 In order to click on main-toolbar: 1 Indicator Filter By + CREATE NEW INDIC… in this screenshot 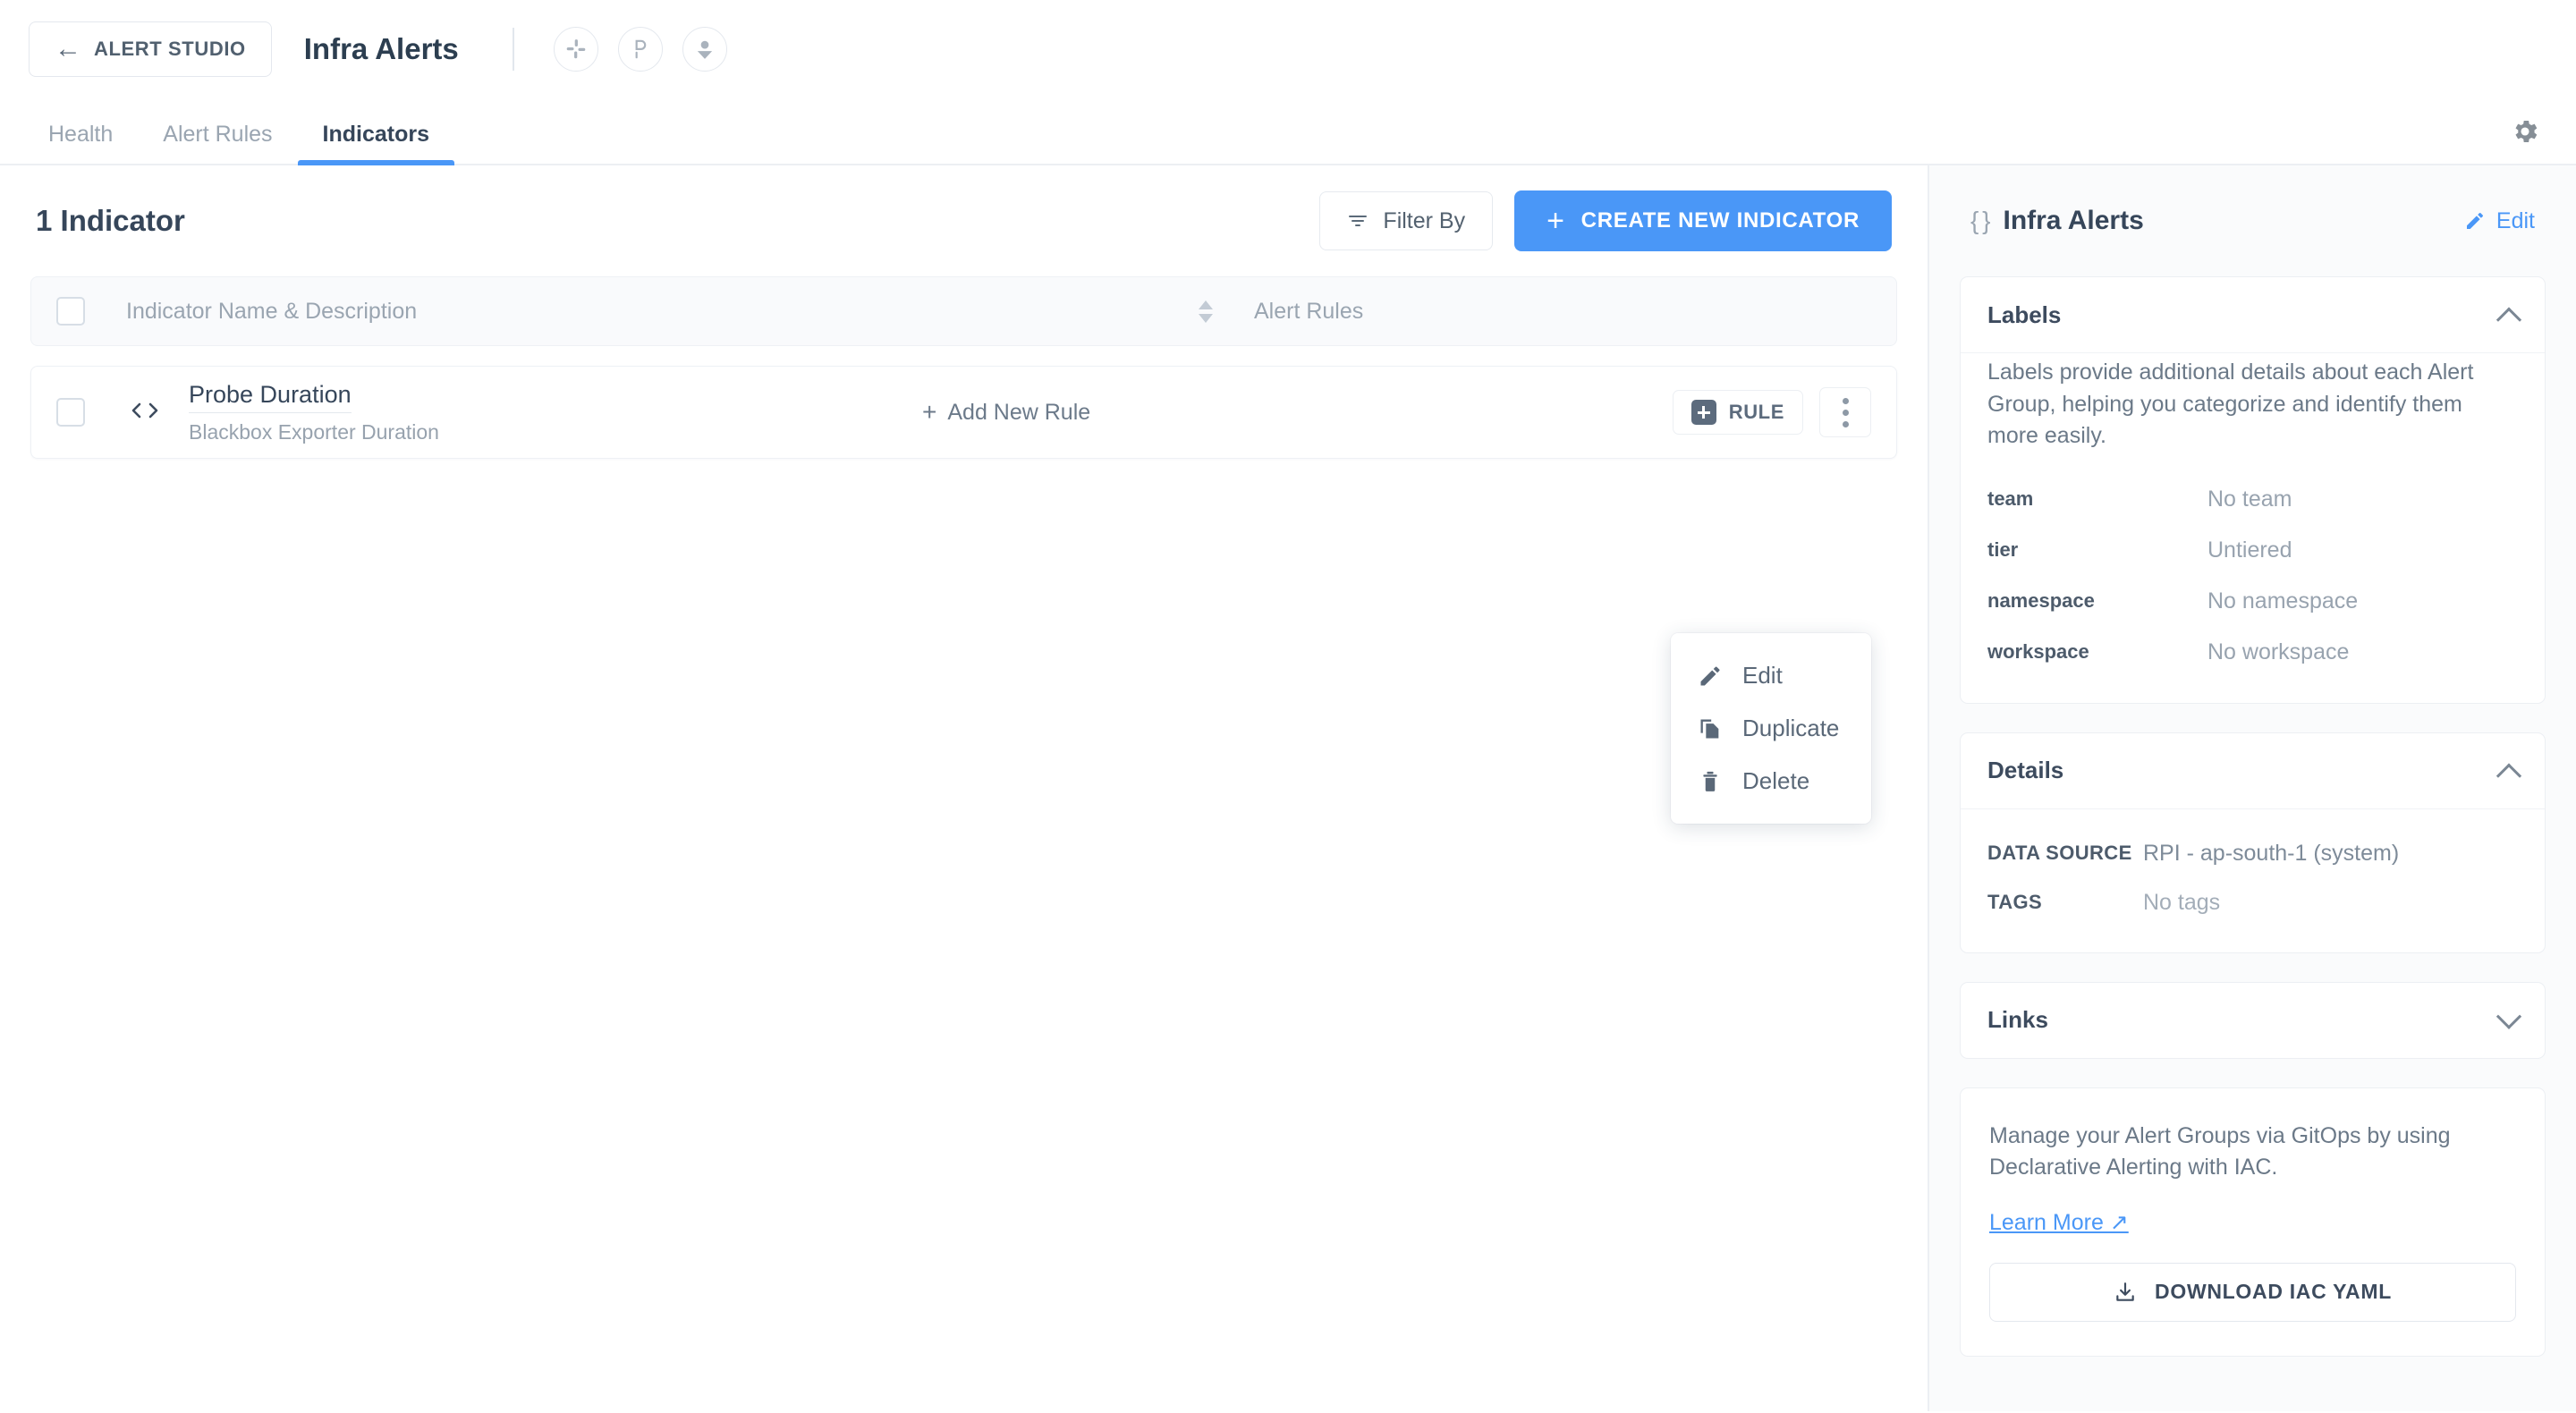, I will do `click(963, 220)`.